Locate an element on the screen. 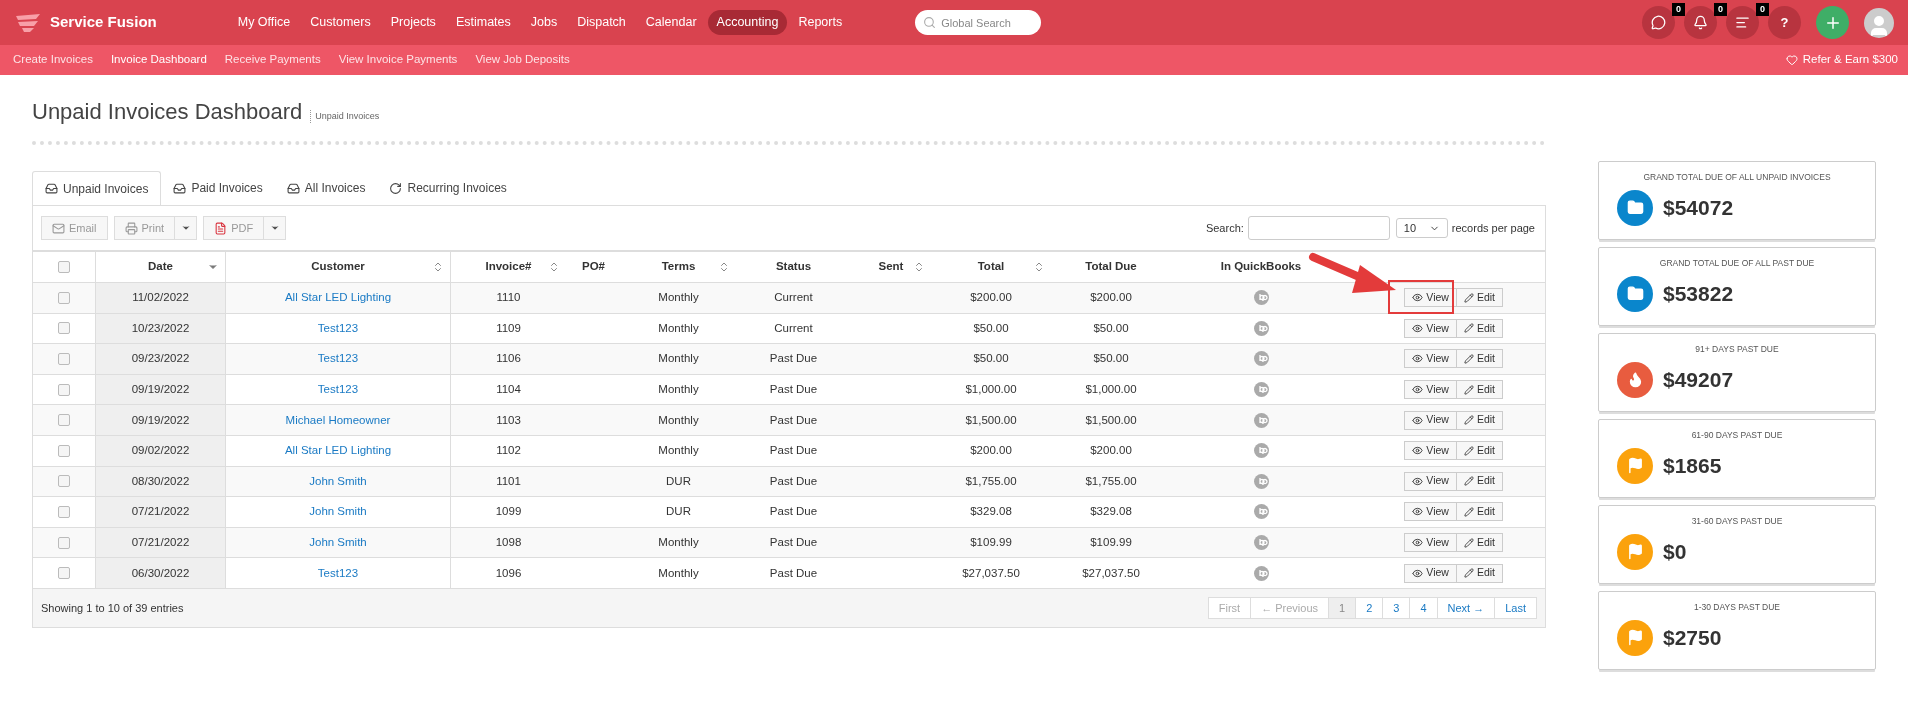 The image size is (1908, 703). total-cell-text: $50.00 is located at coordinates (991, 328).